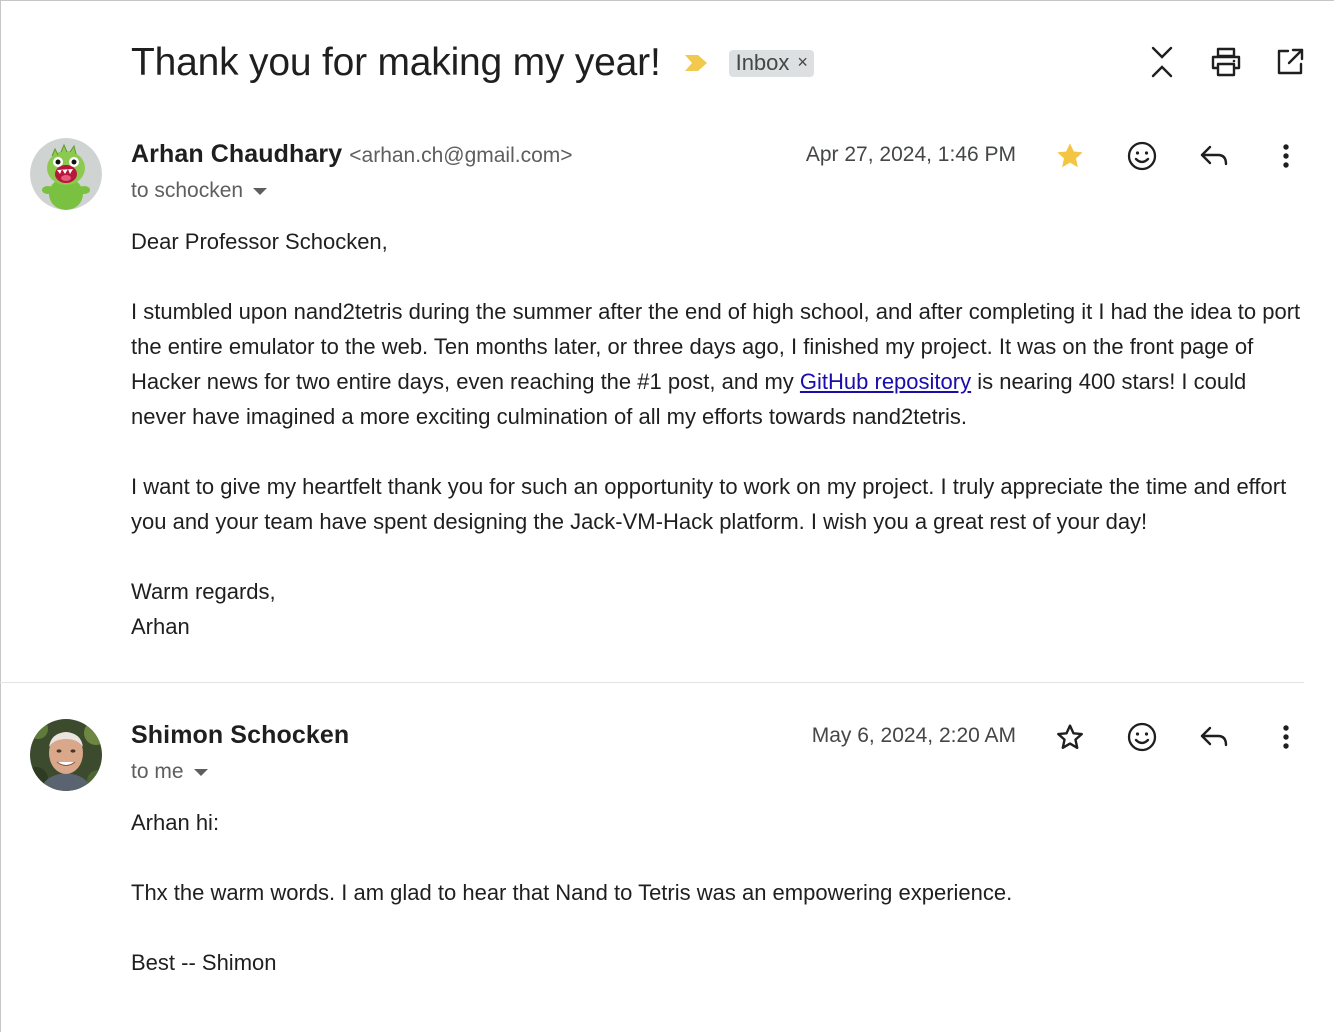 Image resolution: width=1336 pixels, height=1032 pixels. Describe the element at coordinates (1070, 156) in the screenshot. I see `star-icon` at that location.